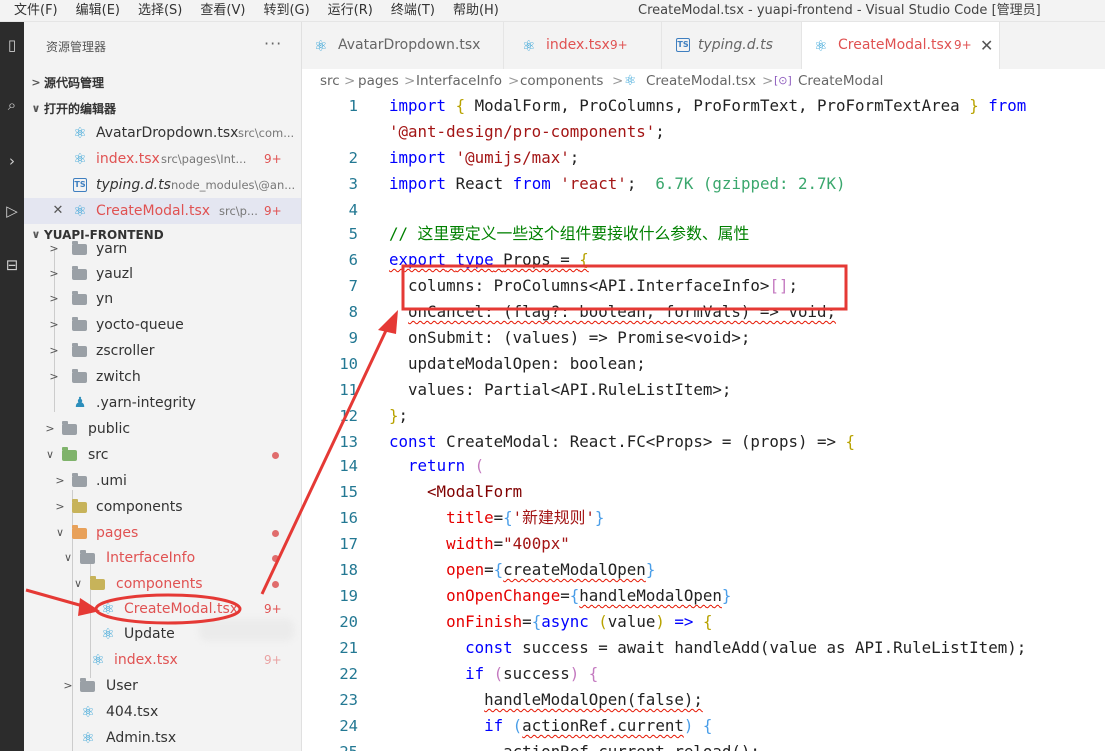 The image size is (1105, 751). Describe the element at coordinates (162, 507) in the screenshot. I see `tree-item-folder: > components` at that location.